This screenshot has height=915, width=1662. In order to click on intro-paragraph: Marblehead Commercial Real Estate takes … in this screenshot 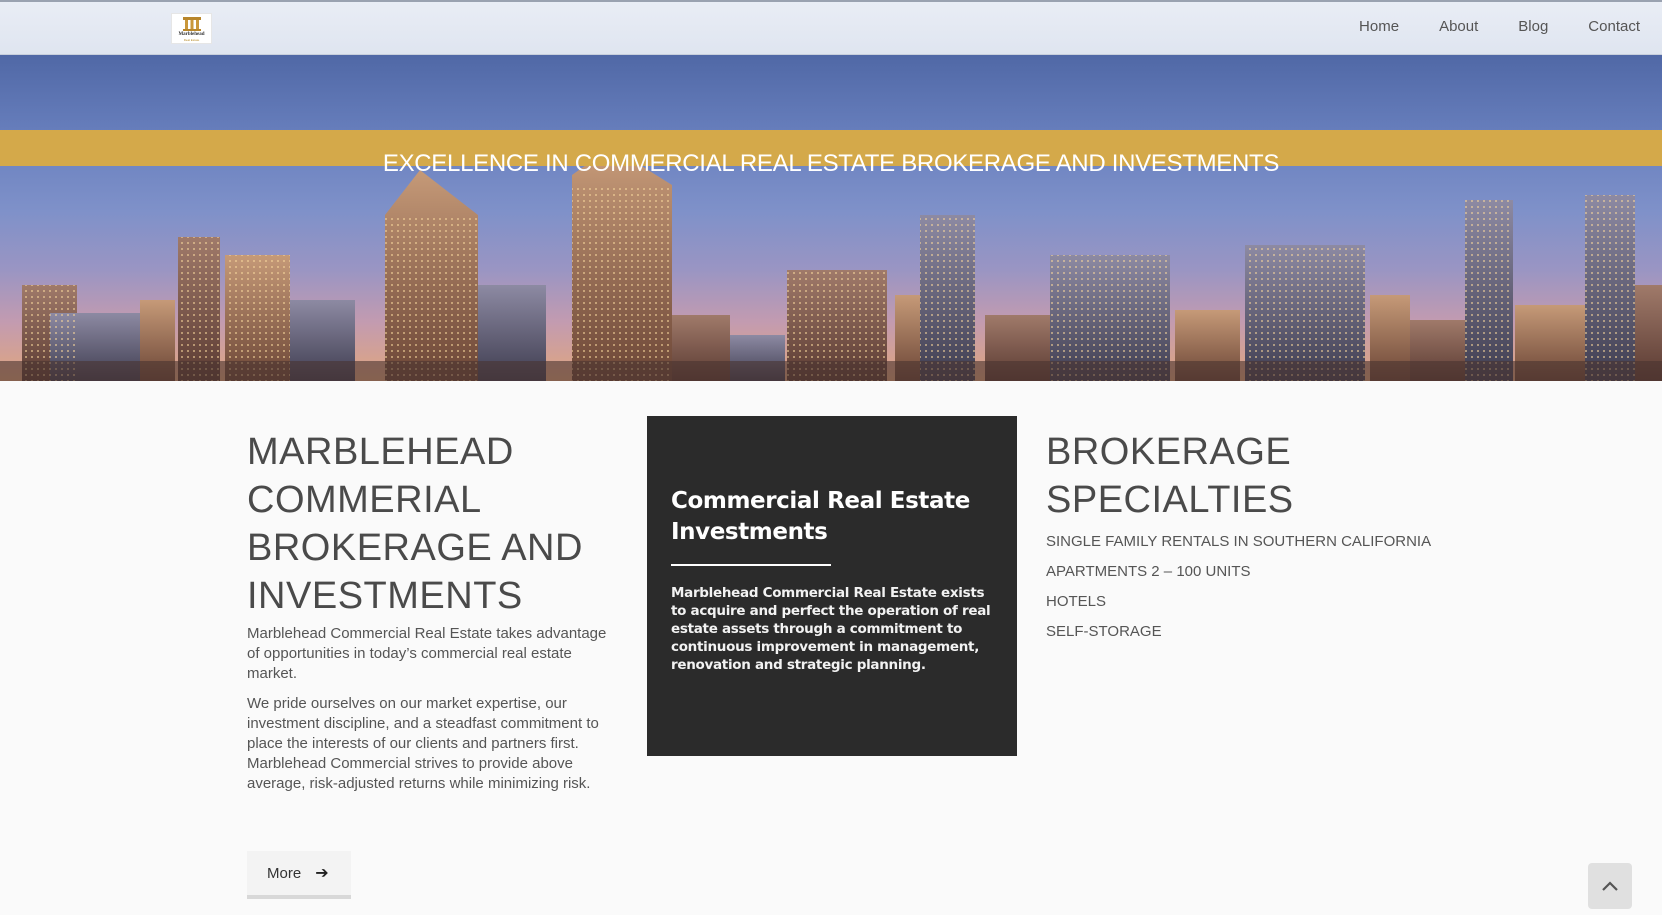, I will do `click(427, 653)`.